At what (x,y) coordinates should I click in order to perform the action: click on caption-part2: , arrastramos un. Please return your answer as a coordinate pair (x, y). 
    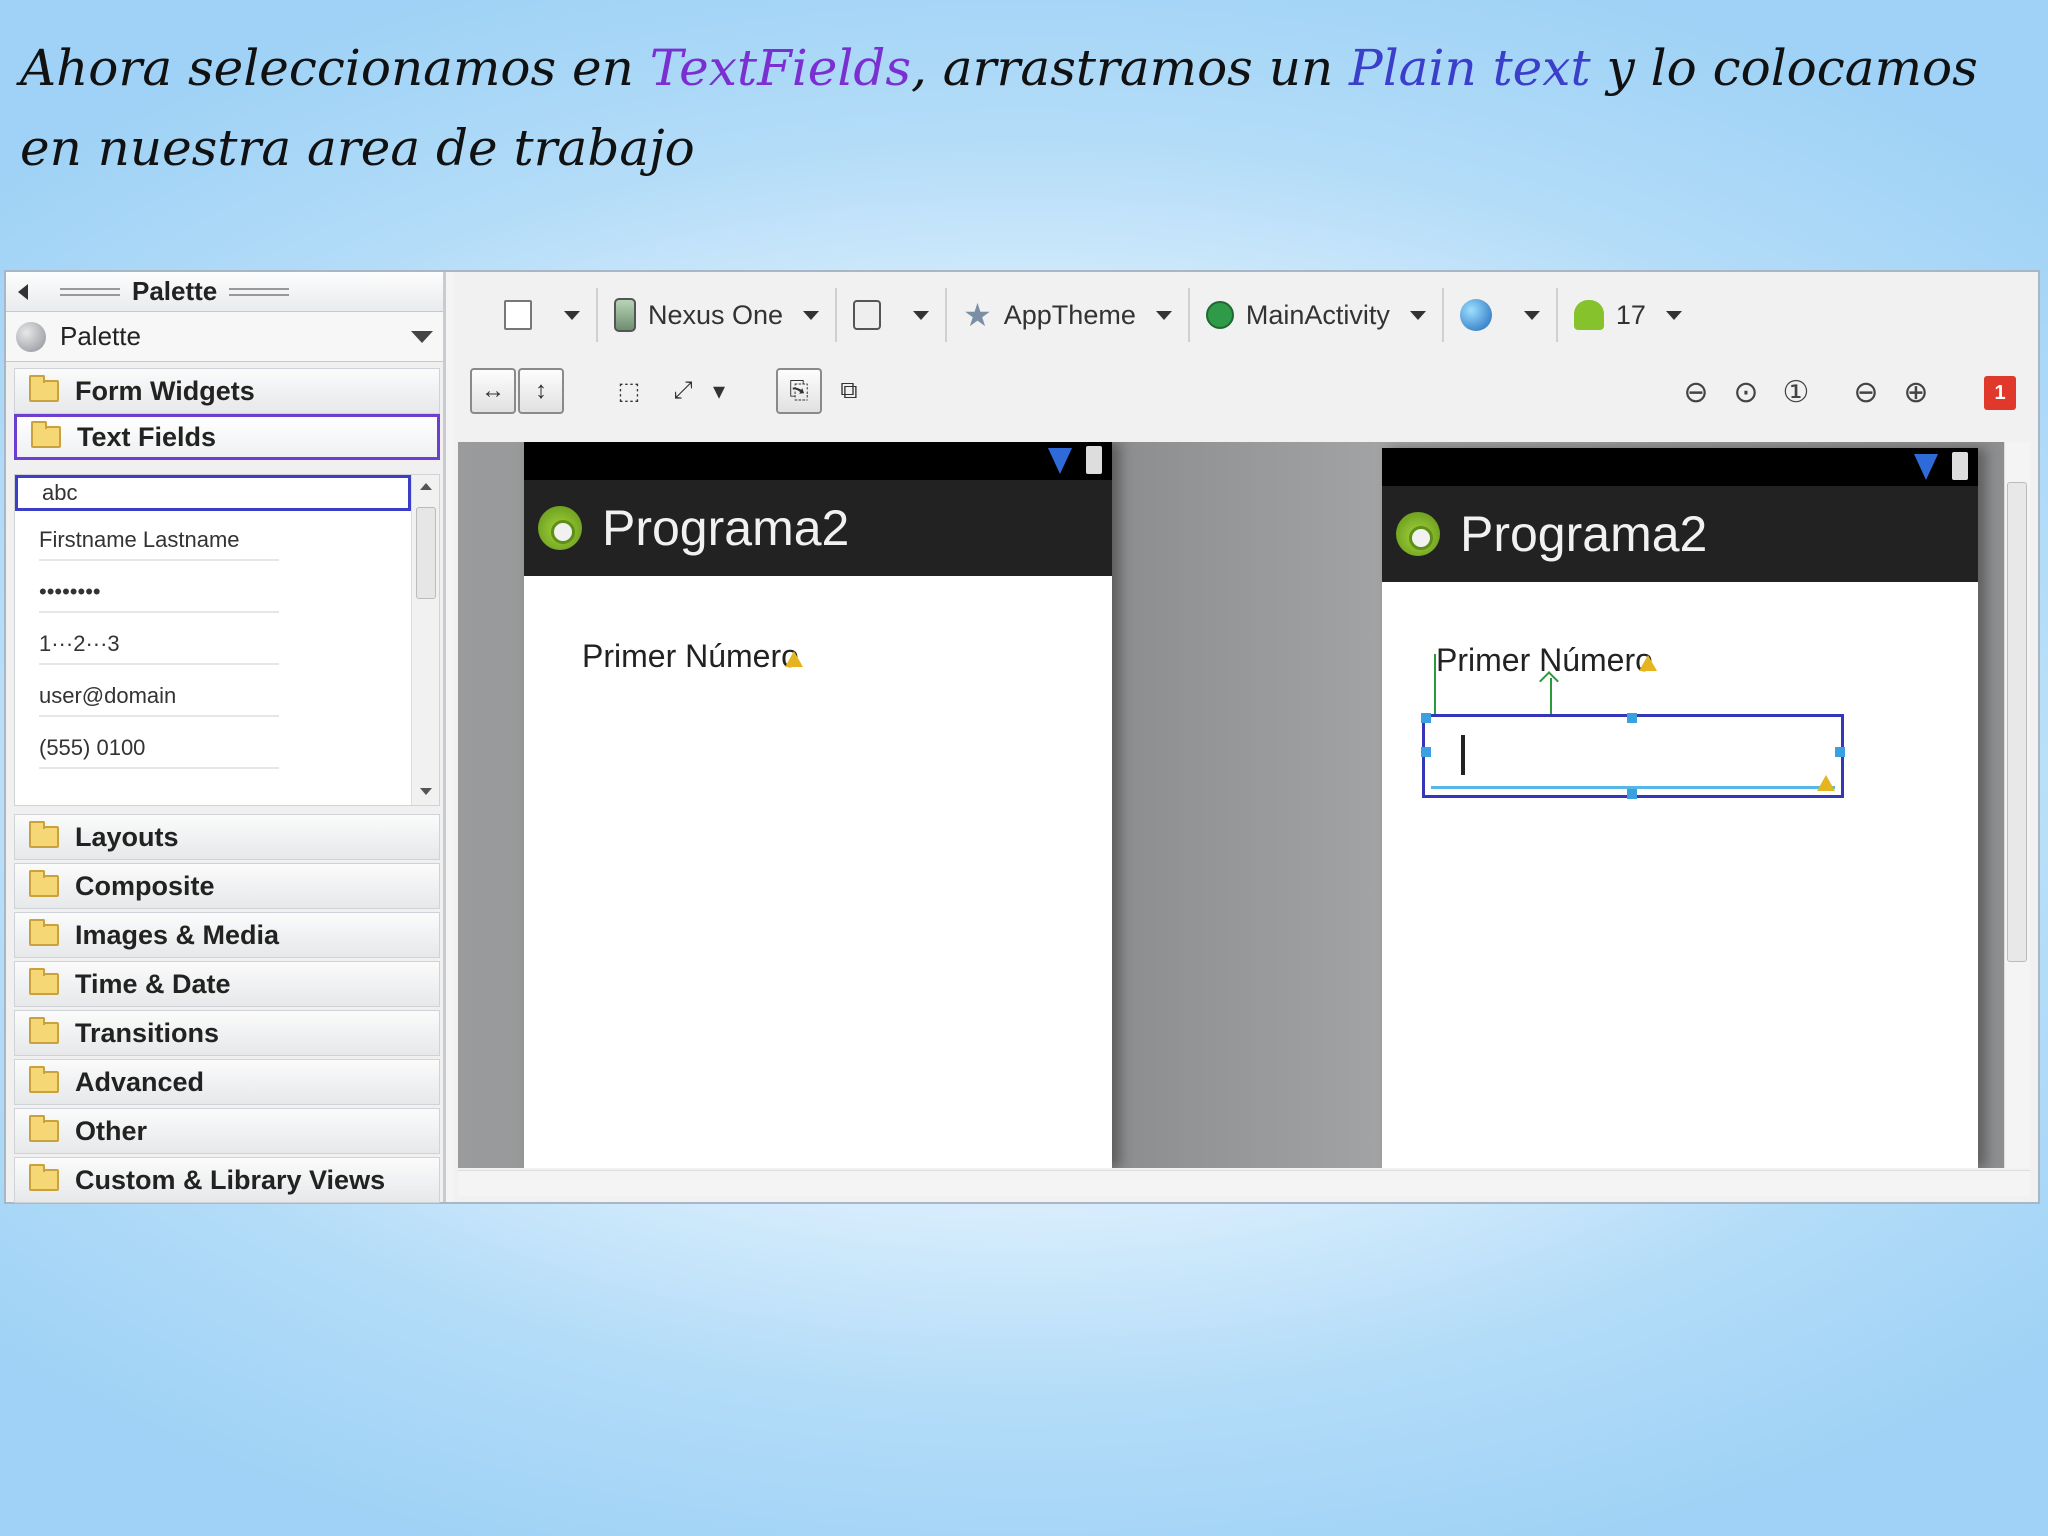
    Looking at the image, I should click on (1130, 68).